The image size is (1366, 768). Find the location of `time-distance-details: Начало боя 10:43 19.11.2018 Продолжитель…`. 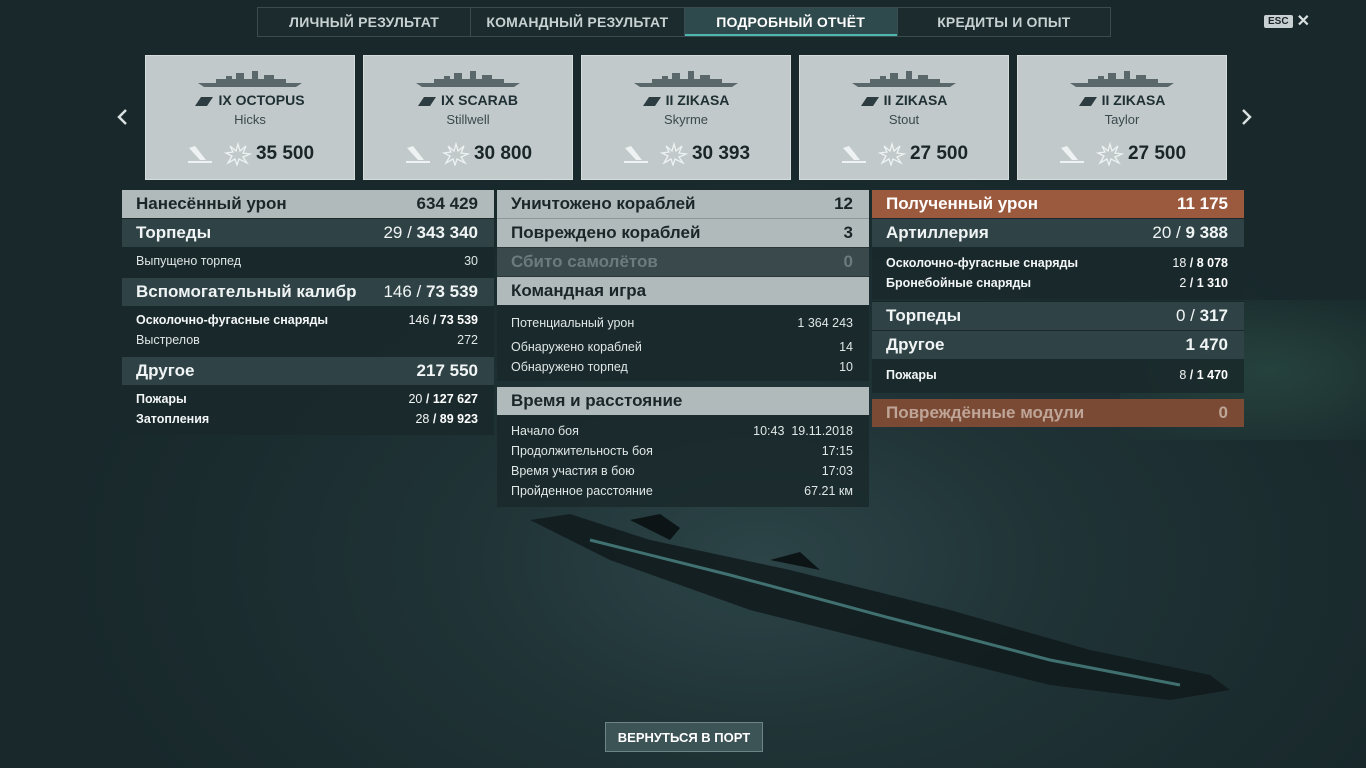

time-distance-details: Начало боя 10:43 19.11.2018 Продолжитель… is located at coordinates (683, 461).